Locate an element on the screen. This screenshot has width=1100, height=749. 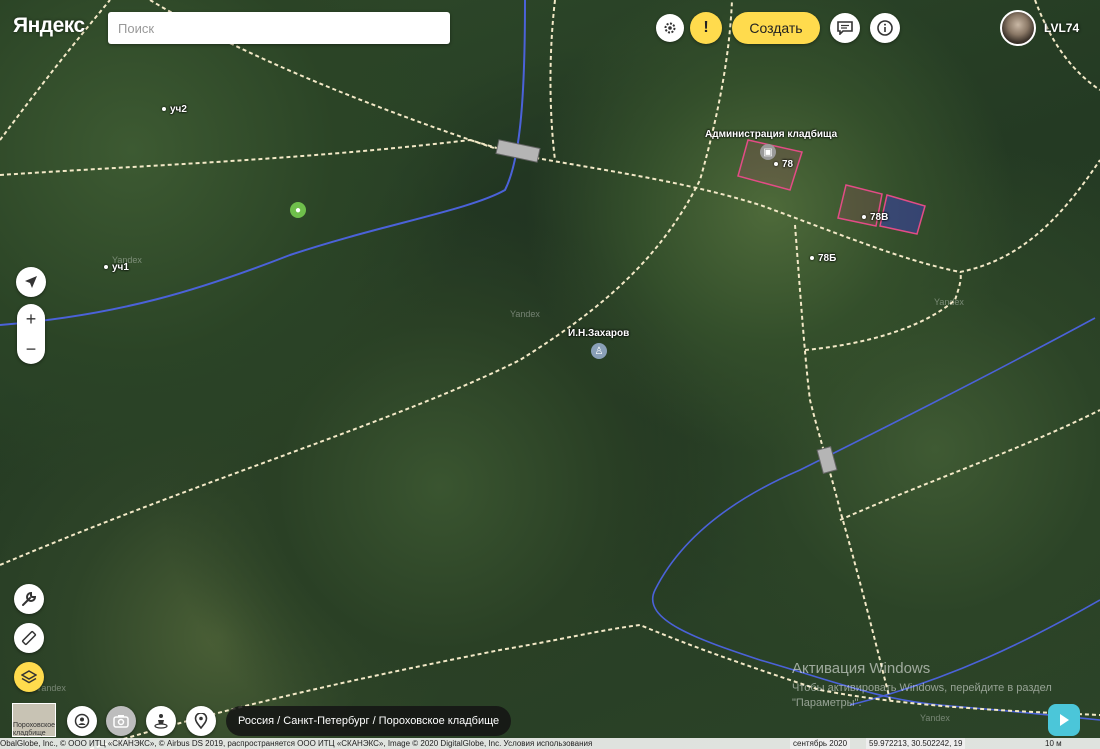
username-label: LVL74 is located at coordinates (1061, 28).